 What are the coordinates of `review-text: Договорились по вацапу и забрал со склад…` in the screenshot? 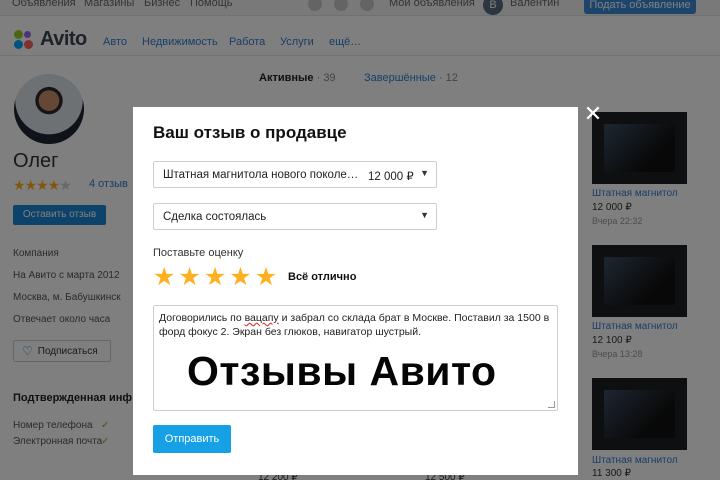 It's located at (355, 325).